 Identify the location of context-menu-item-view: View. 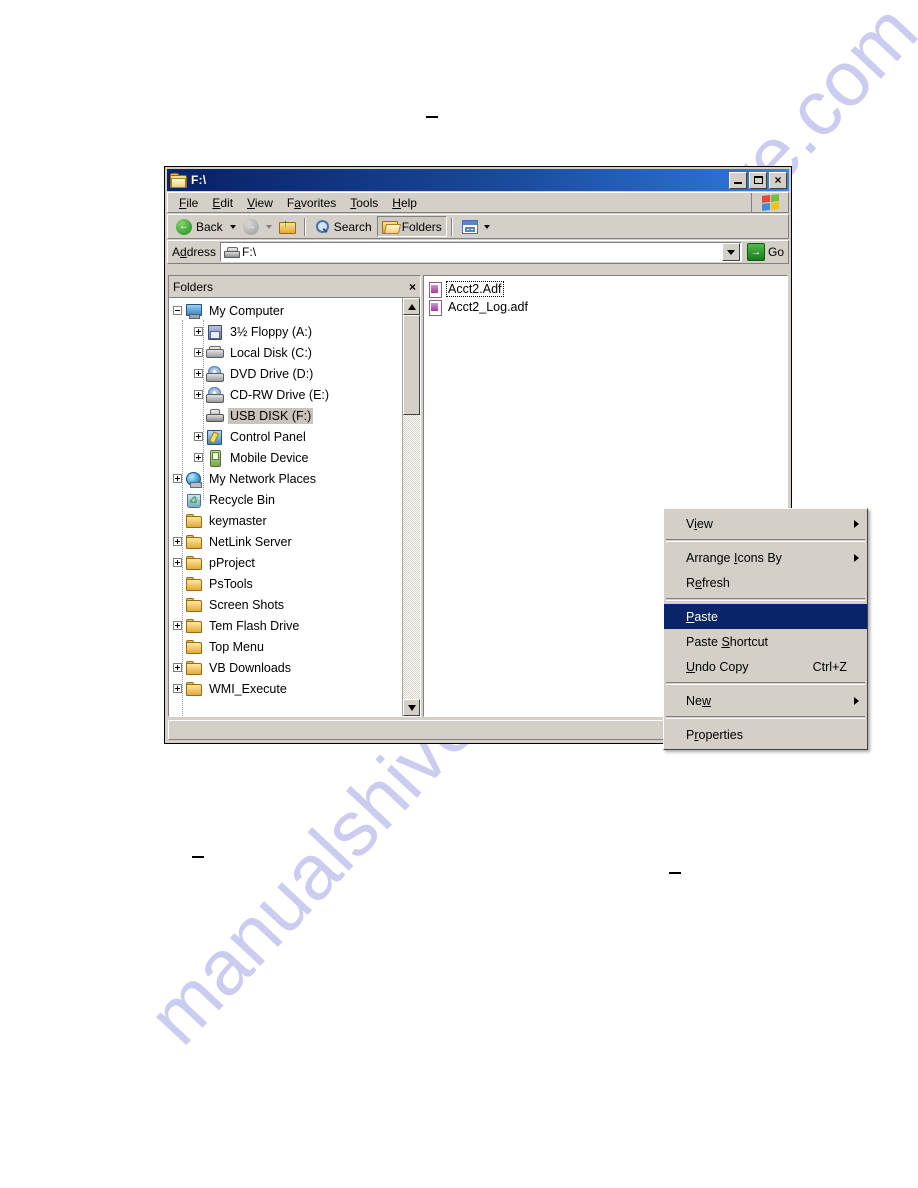
(765, 523).